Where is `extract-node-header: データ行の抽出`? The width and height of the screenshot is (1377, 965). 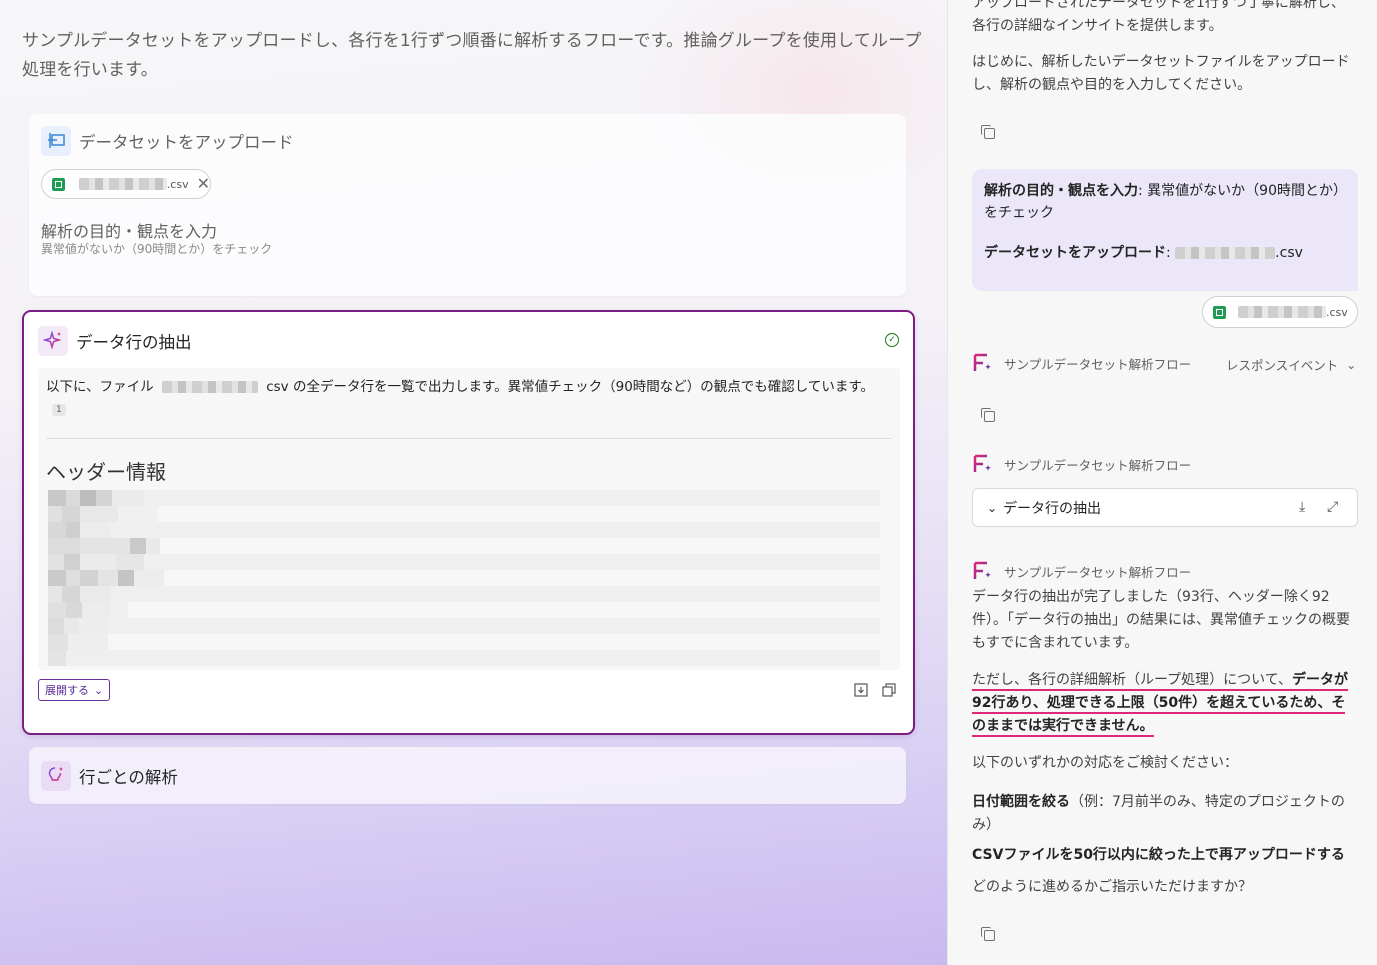 extract-node-header: データ行の抽出 is located at coordinates (115, 341).